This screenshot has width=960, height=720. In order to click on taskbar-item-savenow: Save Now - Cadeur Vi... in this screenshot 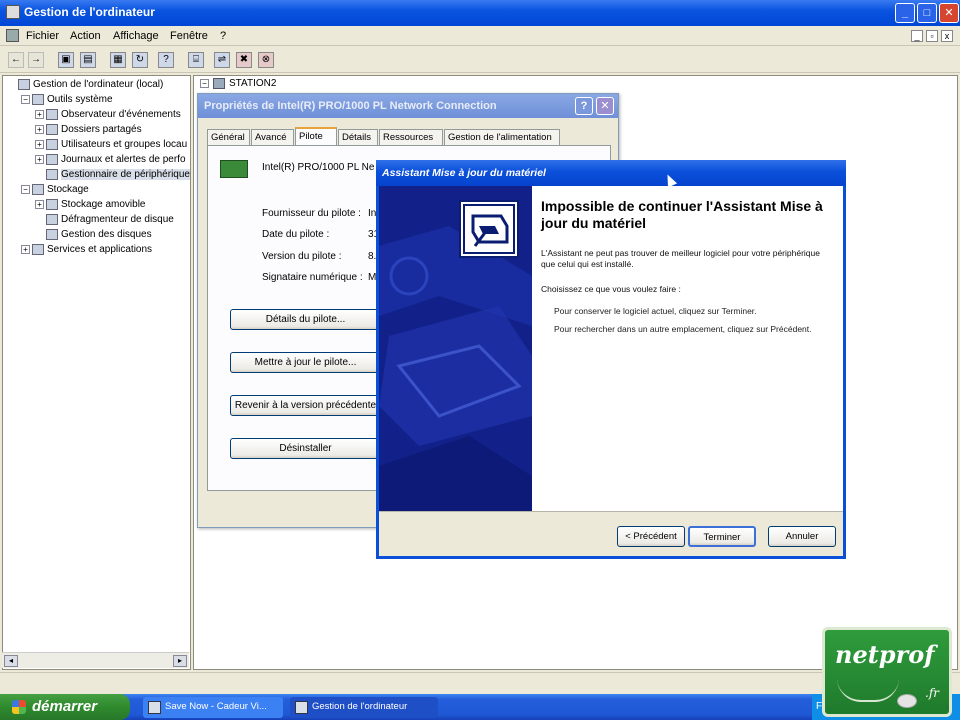, I will do `click(213, 707)`.